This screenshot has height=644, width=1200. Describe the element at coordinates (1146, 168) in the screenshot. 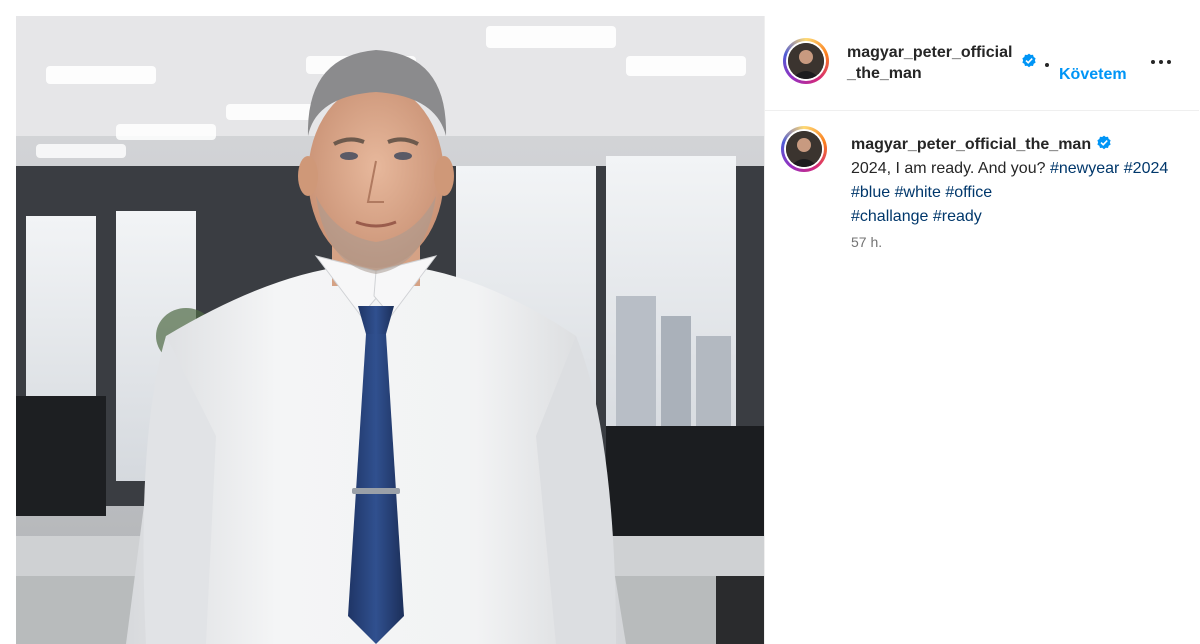

I see `hashtag-link: #2024` at that location.